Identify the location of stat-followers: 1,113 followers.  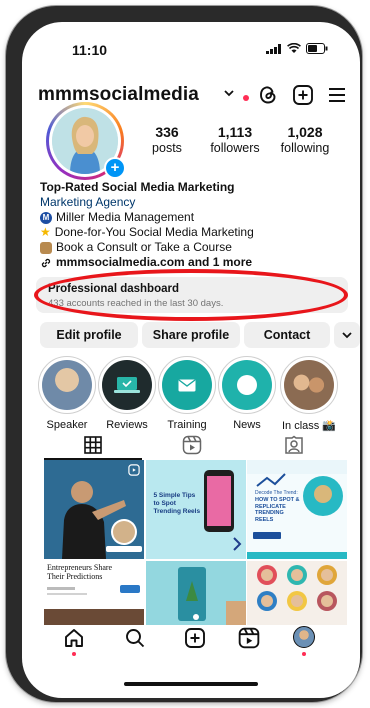
(235, 139).